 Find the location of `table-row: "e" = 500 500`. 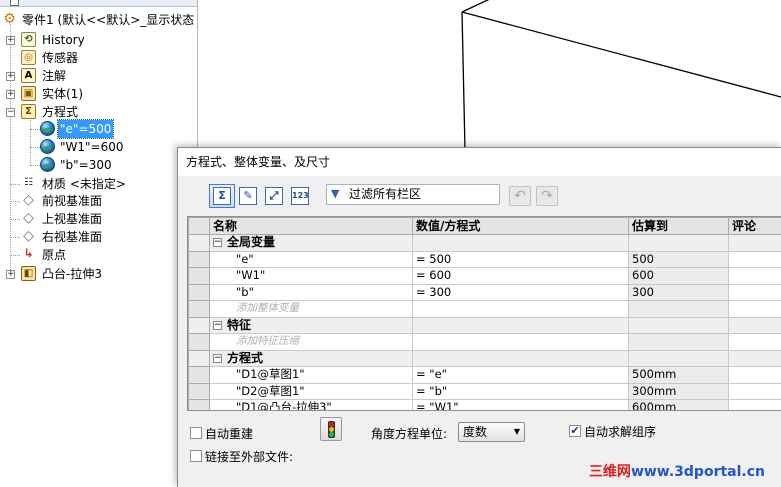

table-row: "e" = 500 500 is located at coordinates (484, 259).